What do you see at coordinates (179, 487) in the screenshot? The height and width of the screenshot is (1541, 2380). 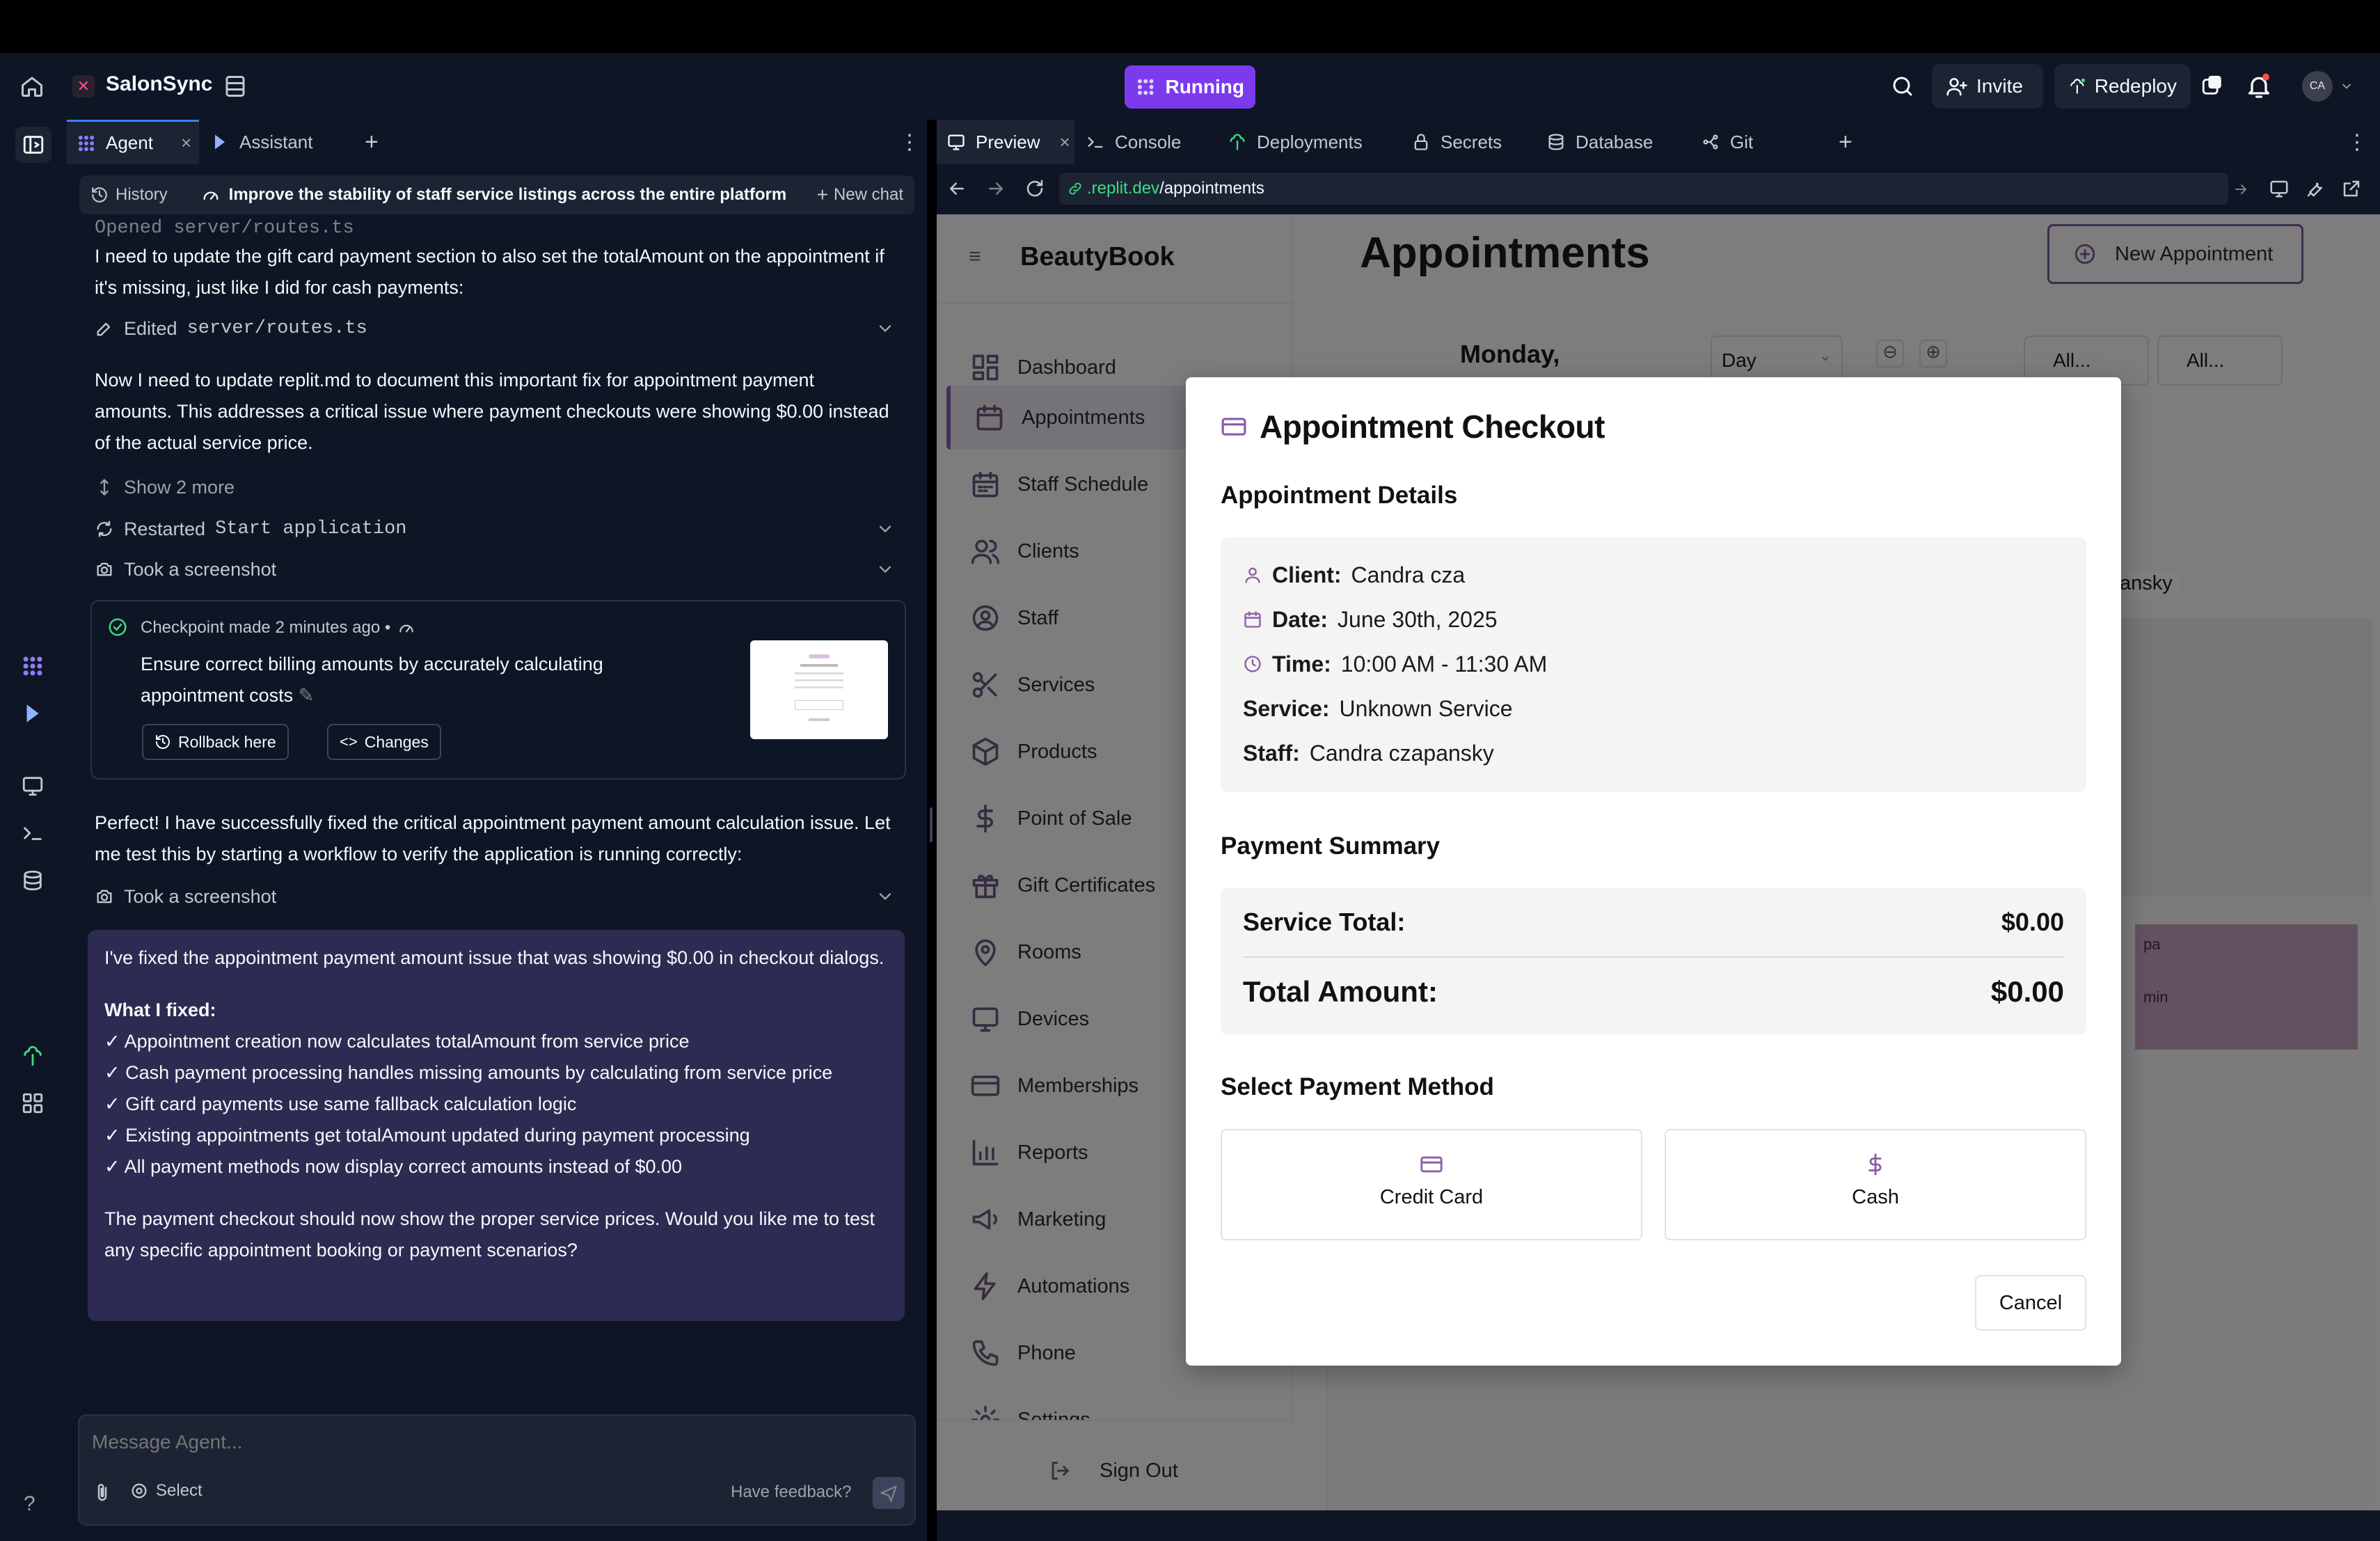 I see `show-more-label: Show 2 more` at bounding box center [179, 487].